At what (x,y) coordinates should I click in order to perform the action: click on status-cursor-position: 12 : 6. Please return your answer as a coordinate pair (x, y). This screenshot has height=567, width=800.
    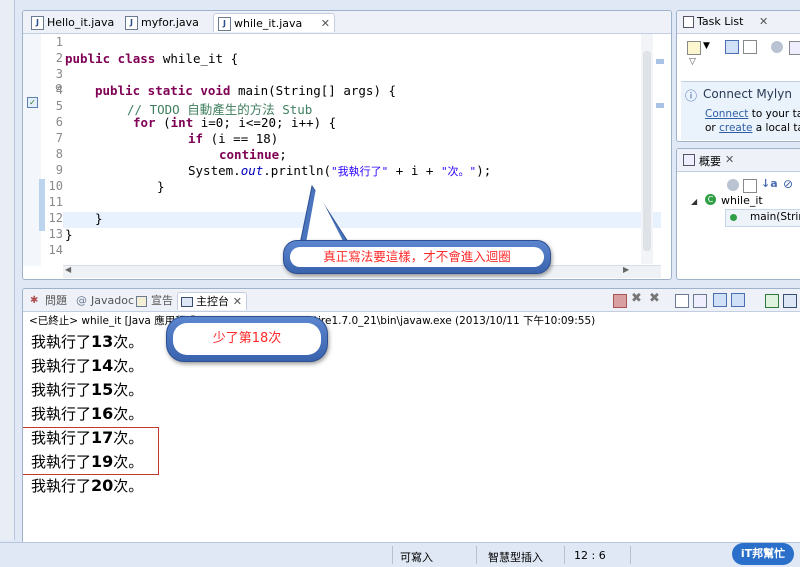
    Looking at the image, I should click on (590, 555).